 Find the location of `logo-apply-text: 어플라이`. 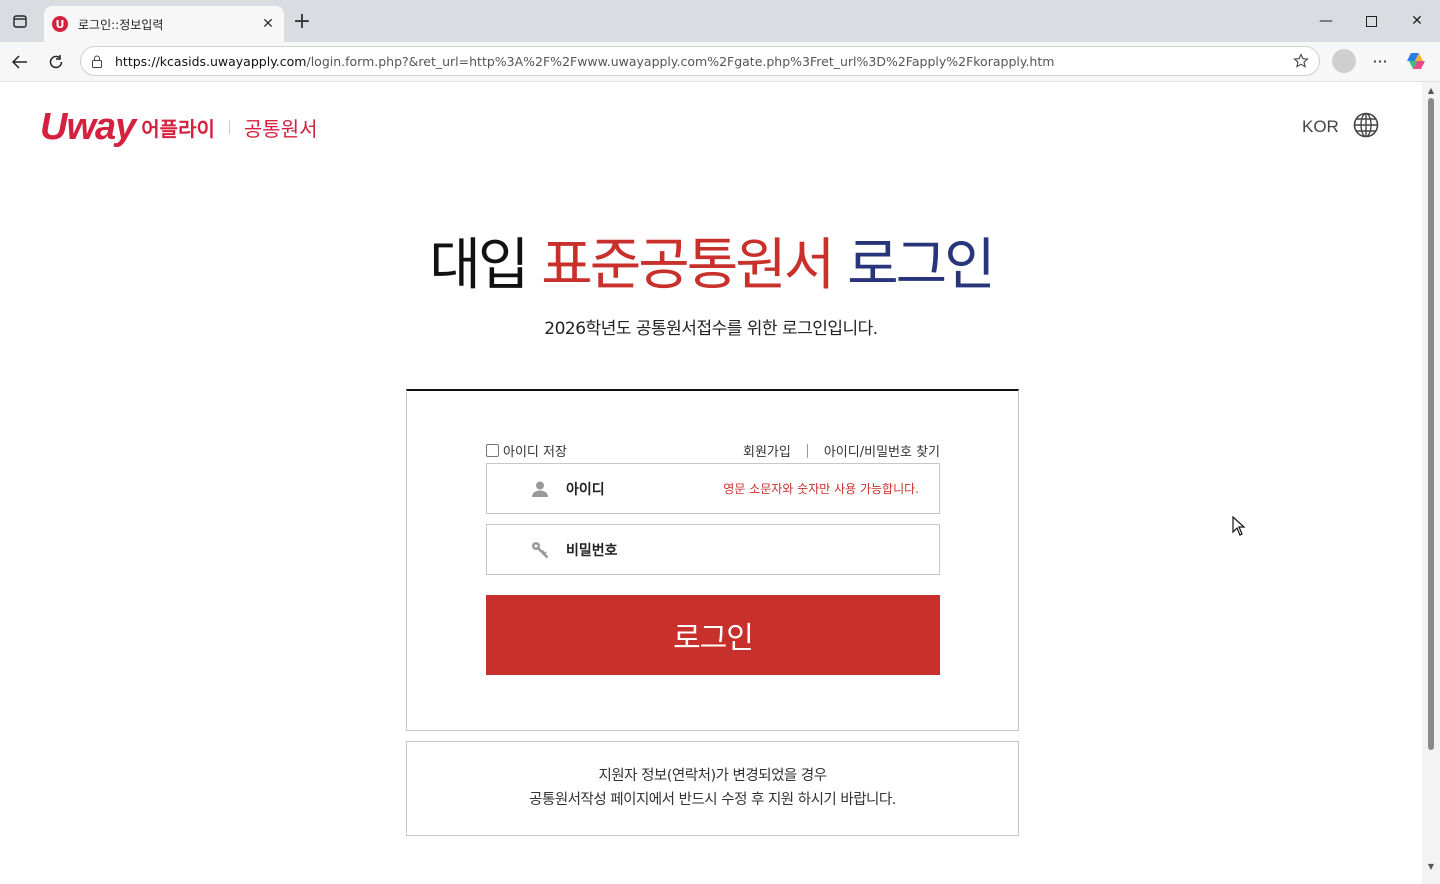

logo-apply-text: 어플라이 is located at coordinates (178, 128).